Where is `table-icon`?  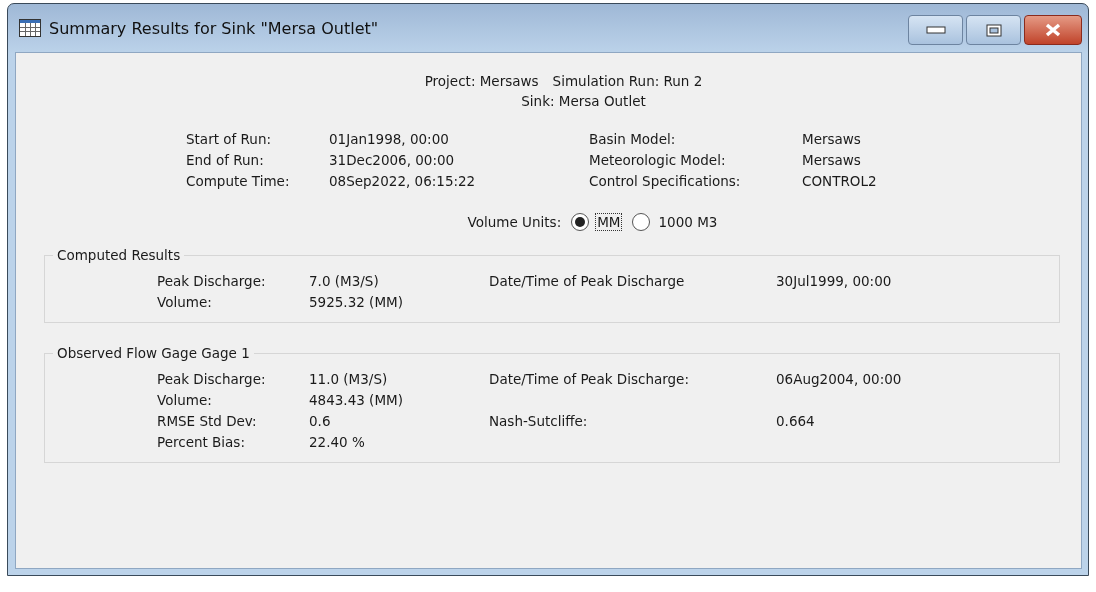 table-icon is located at coordinates (30, 28).